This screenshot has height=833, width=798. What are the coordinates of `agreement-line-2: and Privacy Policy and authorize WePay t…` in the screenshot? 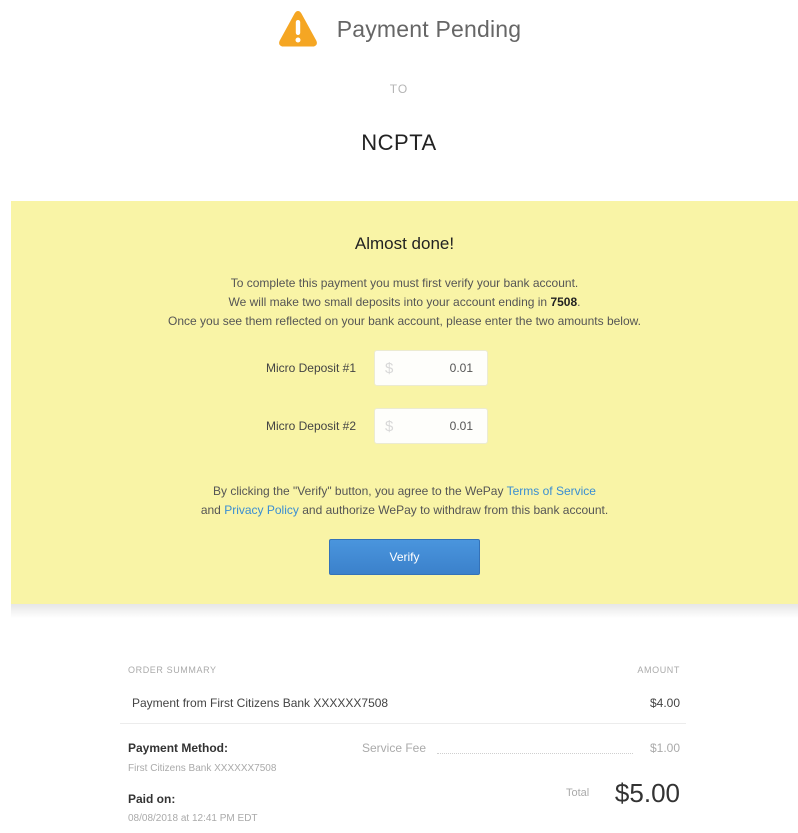 It's located at (404, 510).